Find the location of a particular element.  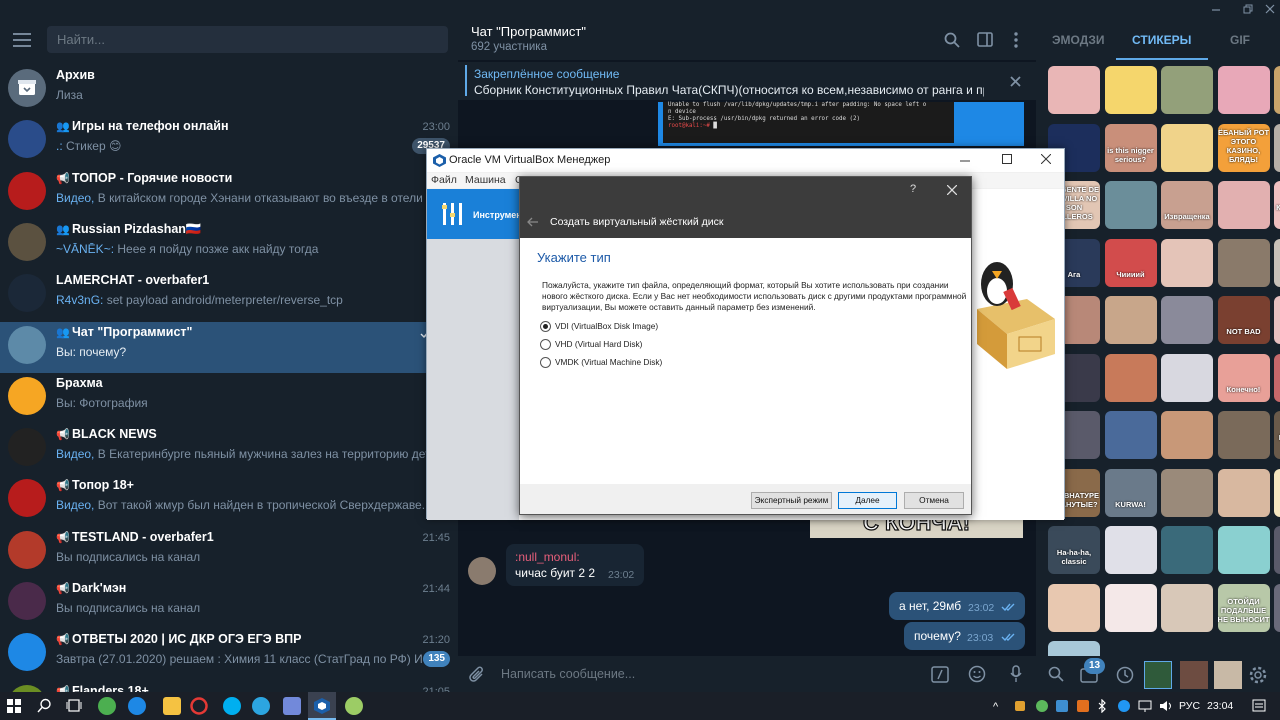

next-button: Далее is located at coordinates (867, 500).